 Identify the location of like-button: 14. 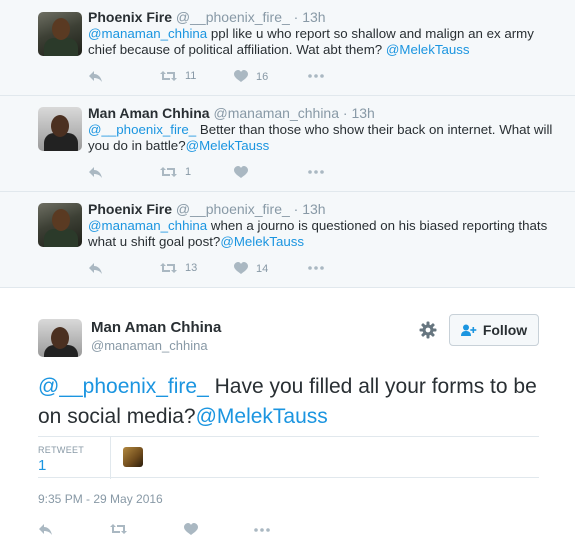
(251, 268).